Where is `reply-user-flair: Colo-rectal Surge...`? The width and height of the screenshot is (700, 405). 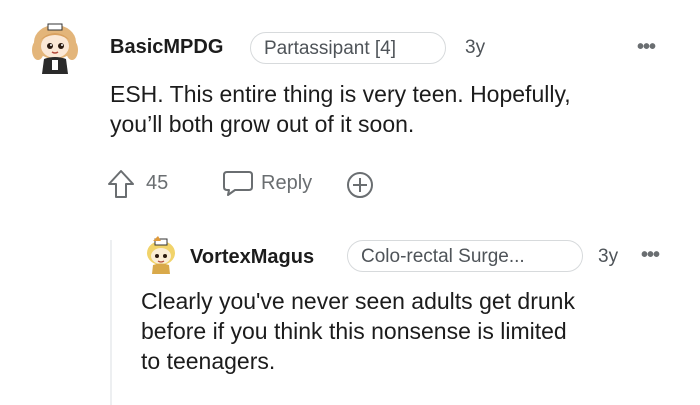
reply-user-flair: Colo-rectal Surge... is located at coordinates (465, 256).